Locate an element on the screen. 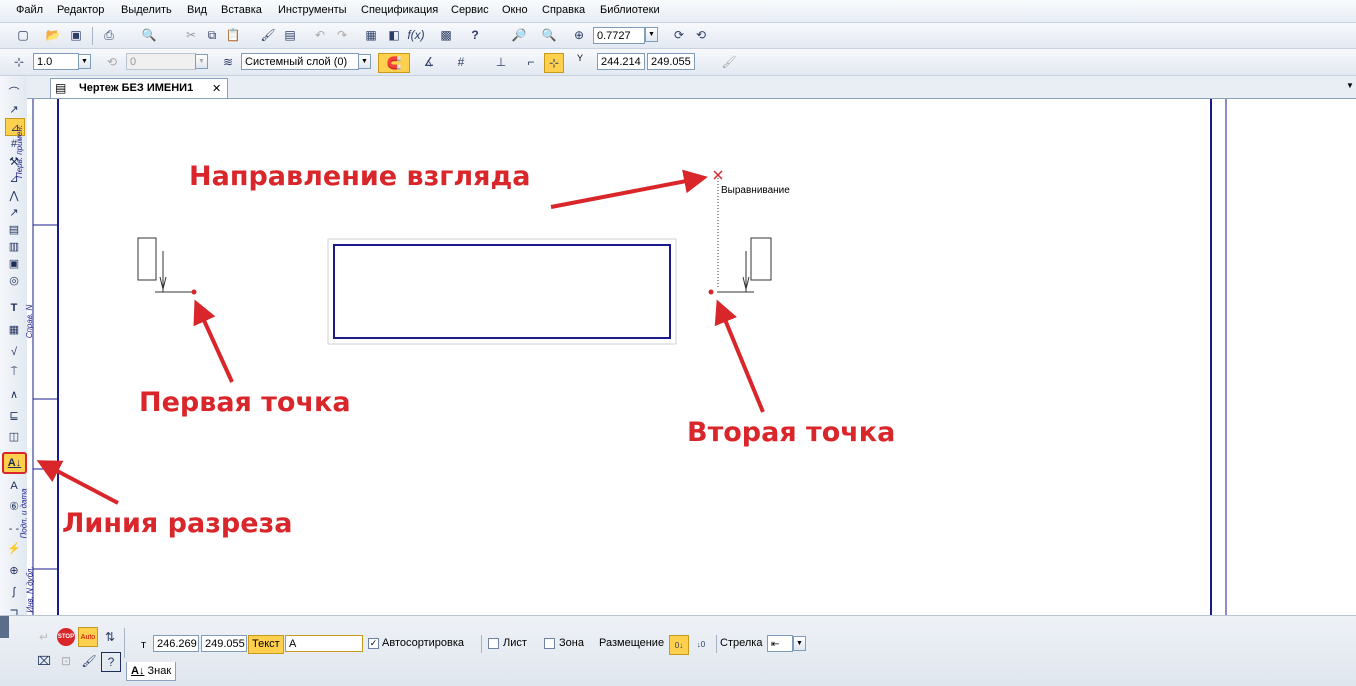  wave-line-icon: ⚡ is located at coordinates (14, 548).